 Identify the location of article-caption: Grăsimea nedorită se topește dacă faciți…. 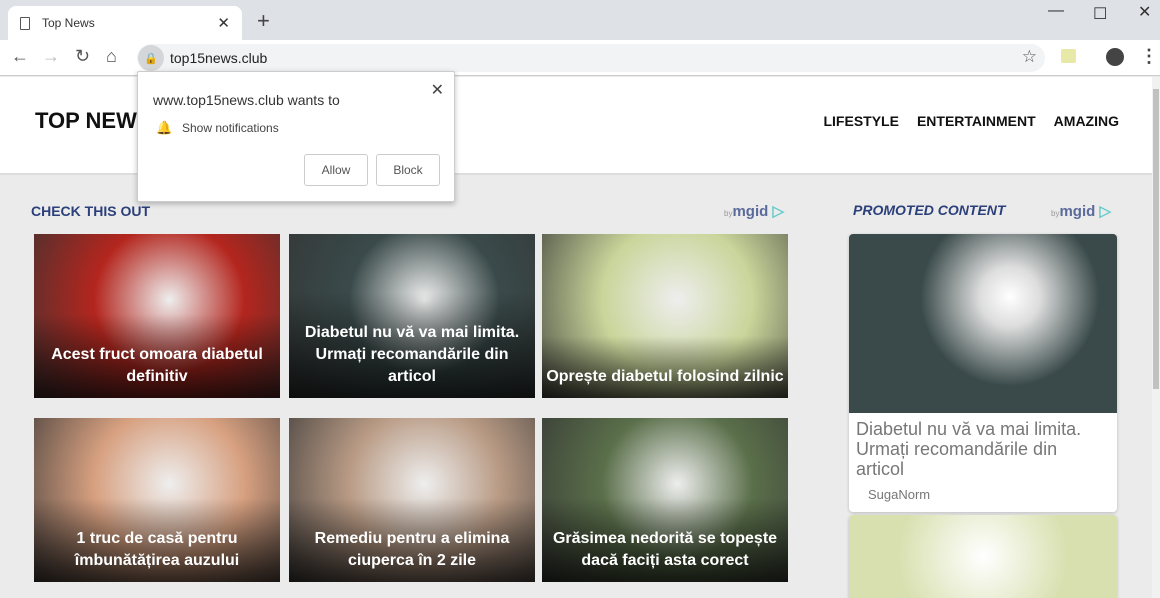
(665, 540).